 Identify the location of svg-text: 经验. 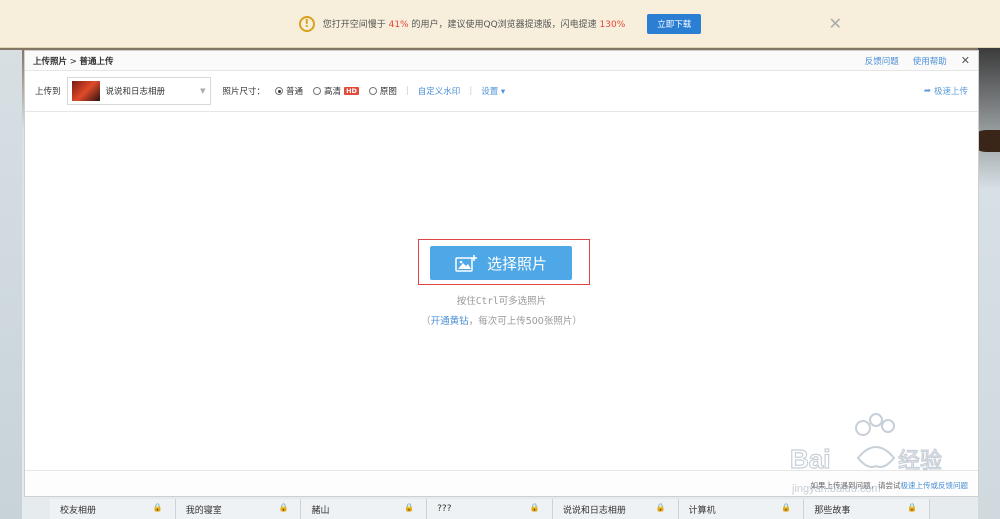
(920, 461).